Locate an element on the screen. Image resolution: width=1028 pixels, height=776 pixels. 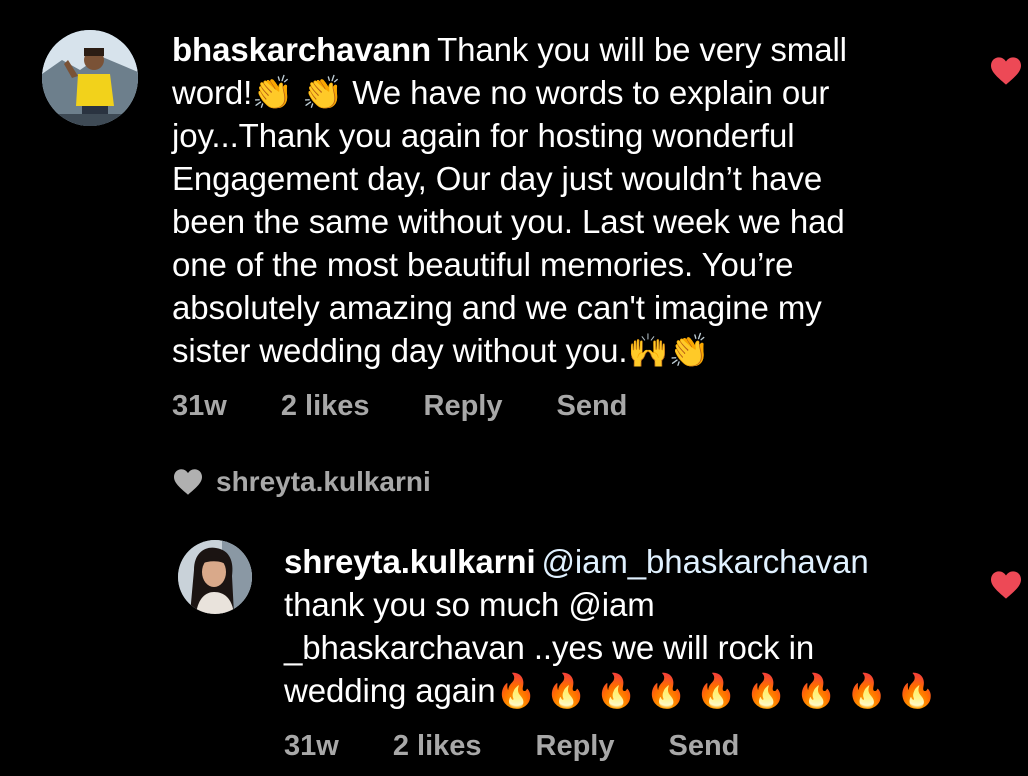
comment-meta: 31w 2 likes Reply Send is located at coordinates (426, 406).